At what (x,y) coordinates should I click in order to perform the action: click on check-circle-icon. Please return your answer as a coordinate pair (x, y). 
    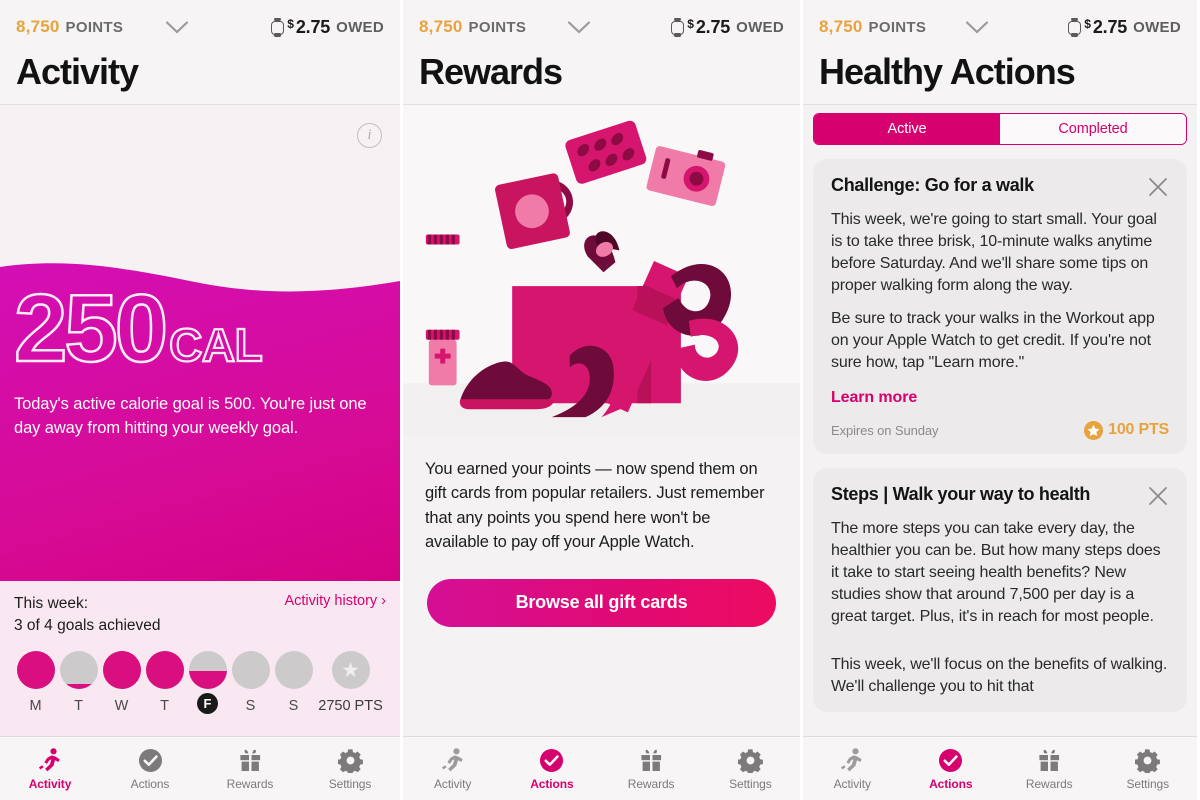
    Looking at the image, I should click on (150, 760).